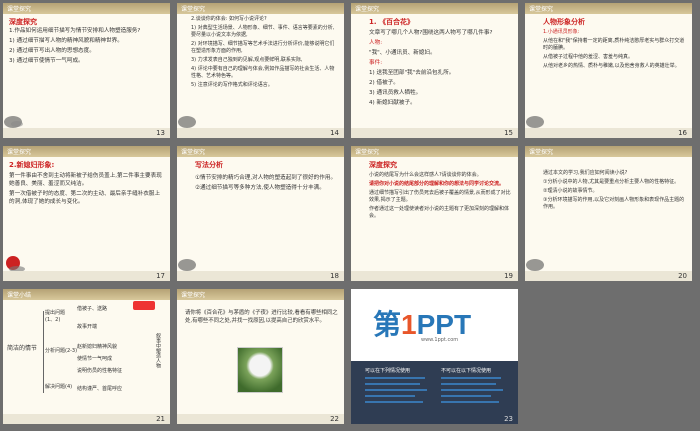  I want to click on slide-number: 17, so click(160, 276).